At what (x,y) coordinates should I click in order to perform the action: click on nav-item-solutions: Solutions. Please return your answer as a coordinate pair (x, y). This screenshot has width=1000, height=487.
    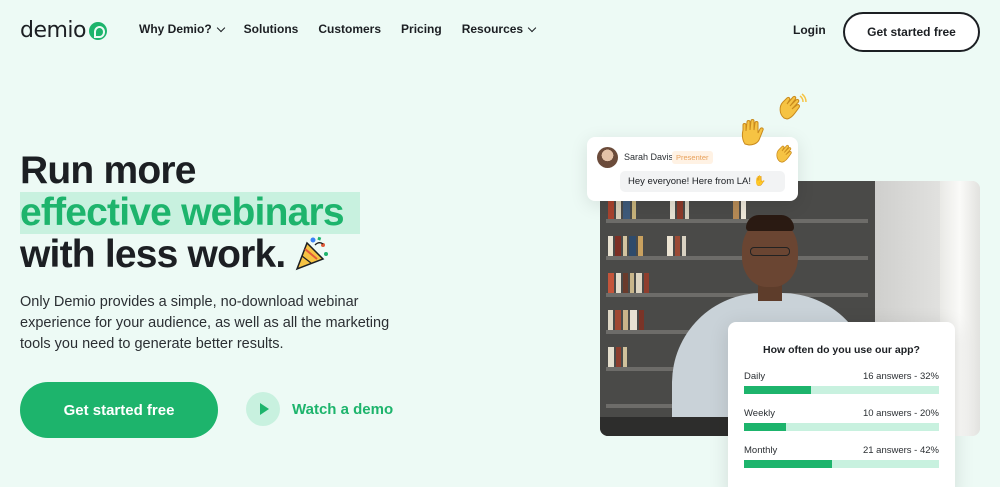
    Looking at the image, I should click on (271, 29).